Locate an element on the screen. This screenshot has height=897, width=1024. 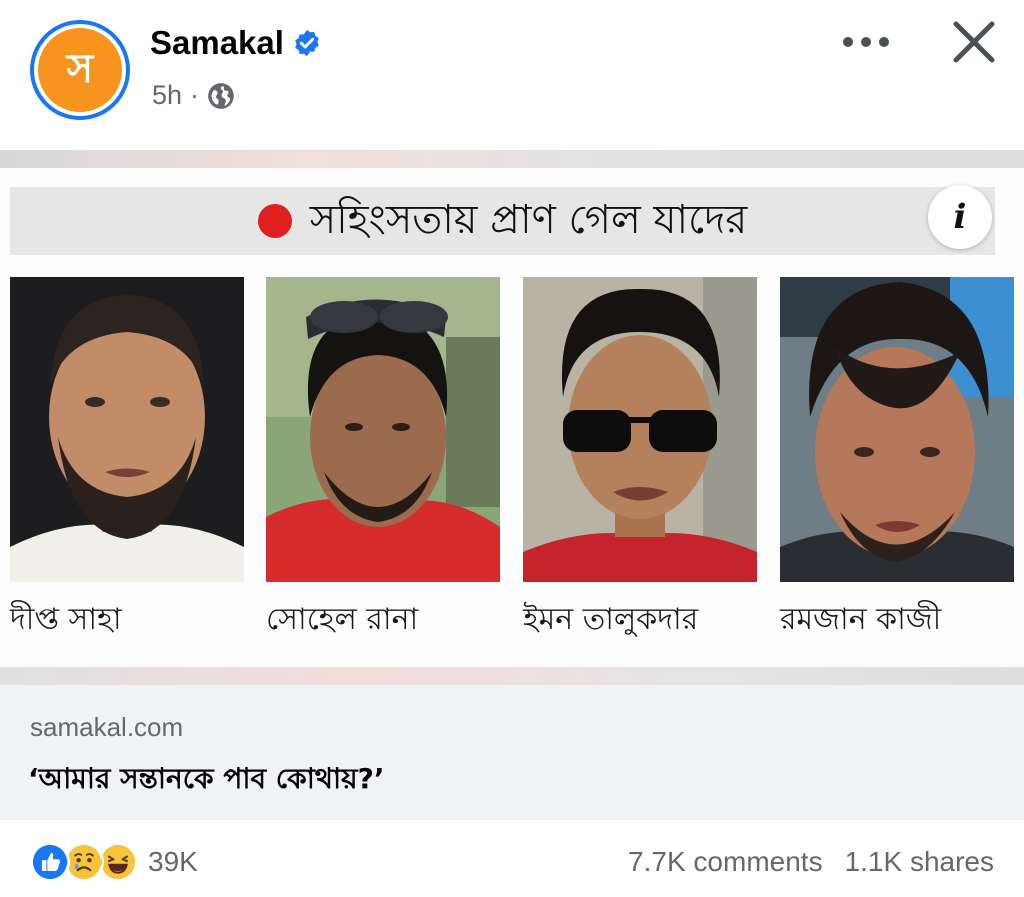
sad-icon is located at coordinates (84, 862).